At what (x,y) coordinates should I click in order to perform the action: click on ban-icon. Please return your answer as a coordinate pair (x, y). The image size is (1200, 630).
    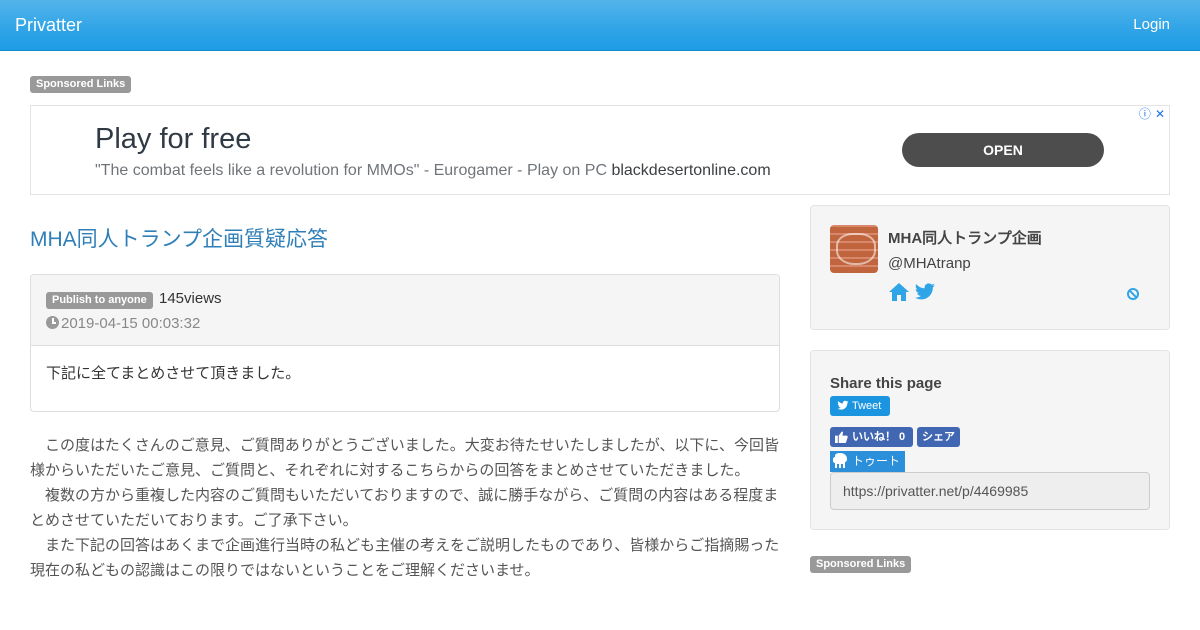
    Looking at the image, I should click on (1133, 294).